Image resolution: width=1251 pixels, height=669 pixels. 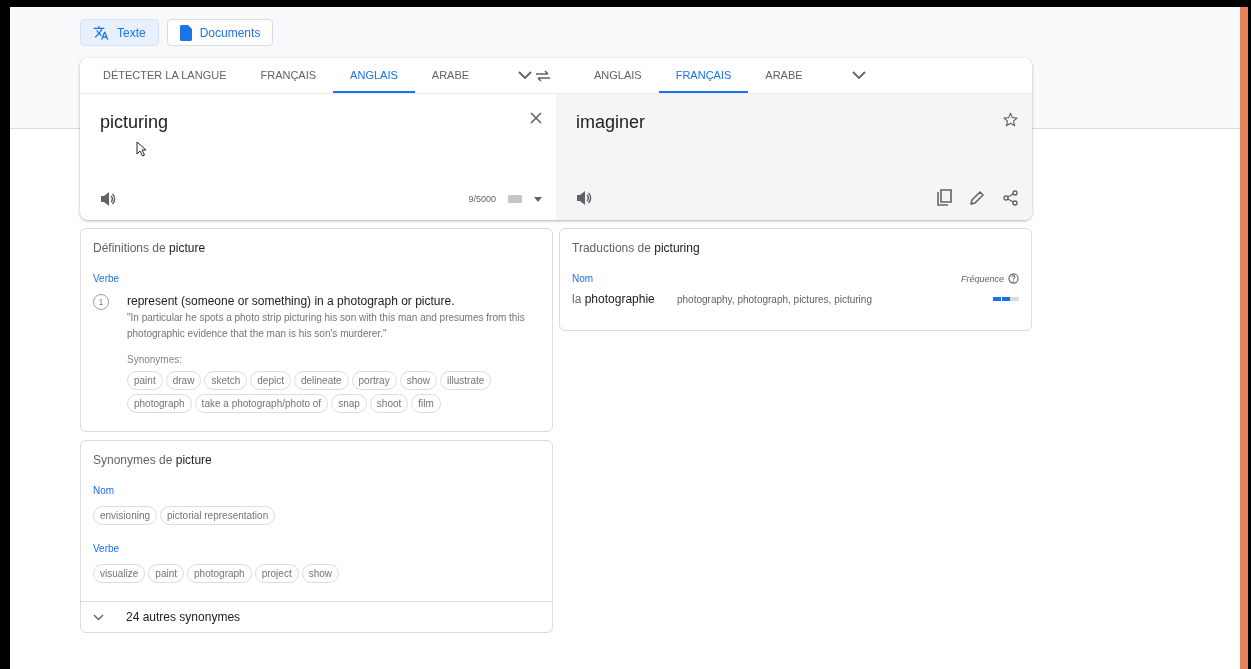 What do you see at coordinates (982, 278) in the screenshot?
I see `frequency-label: Fréquence` at bounding box center [982, 278].